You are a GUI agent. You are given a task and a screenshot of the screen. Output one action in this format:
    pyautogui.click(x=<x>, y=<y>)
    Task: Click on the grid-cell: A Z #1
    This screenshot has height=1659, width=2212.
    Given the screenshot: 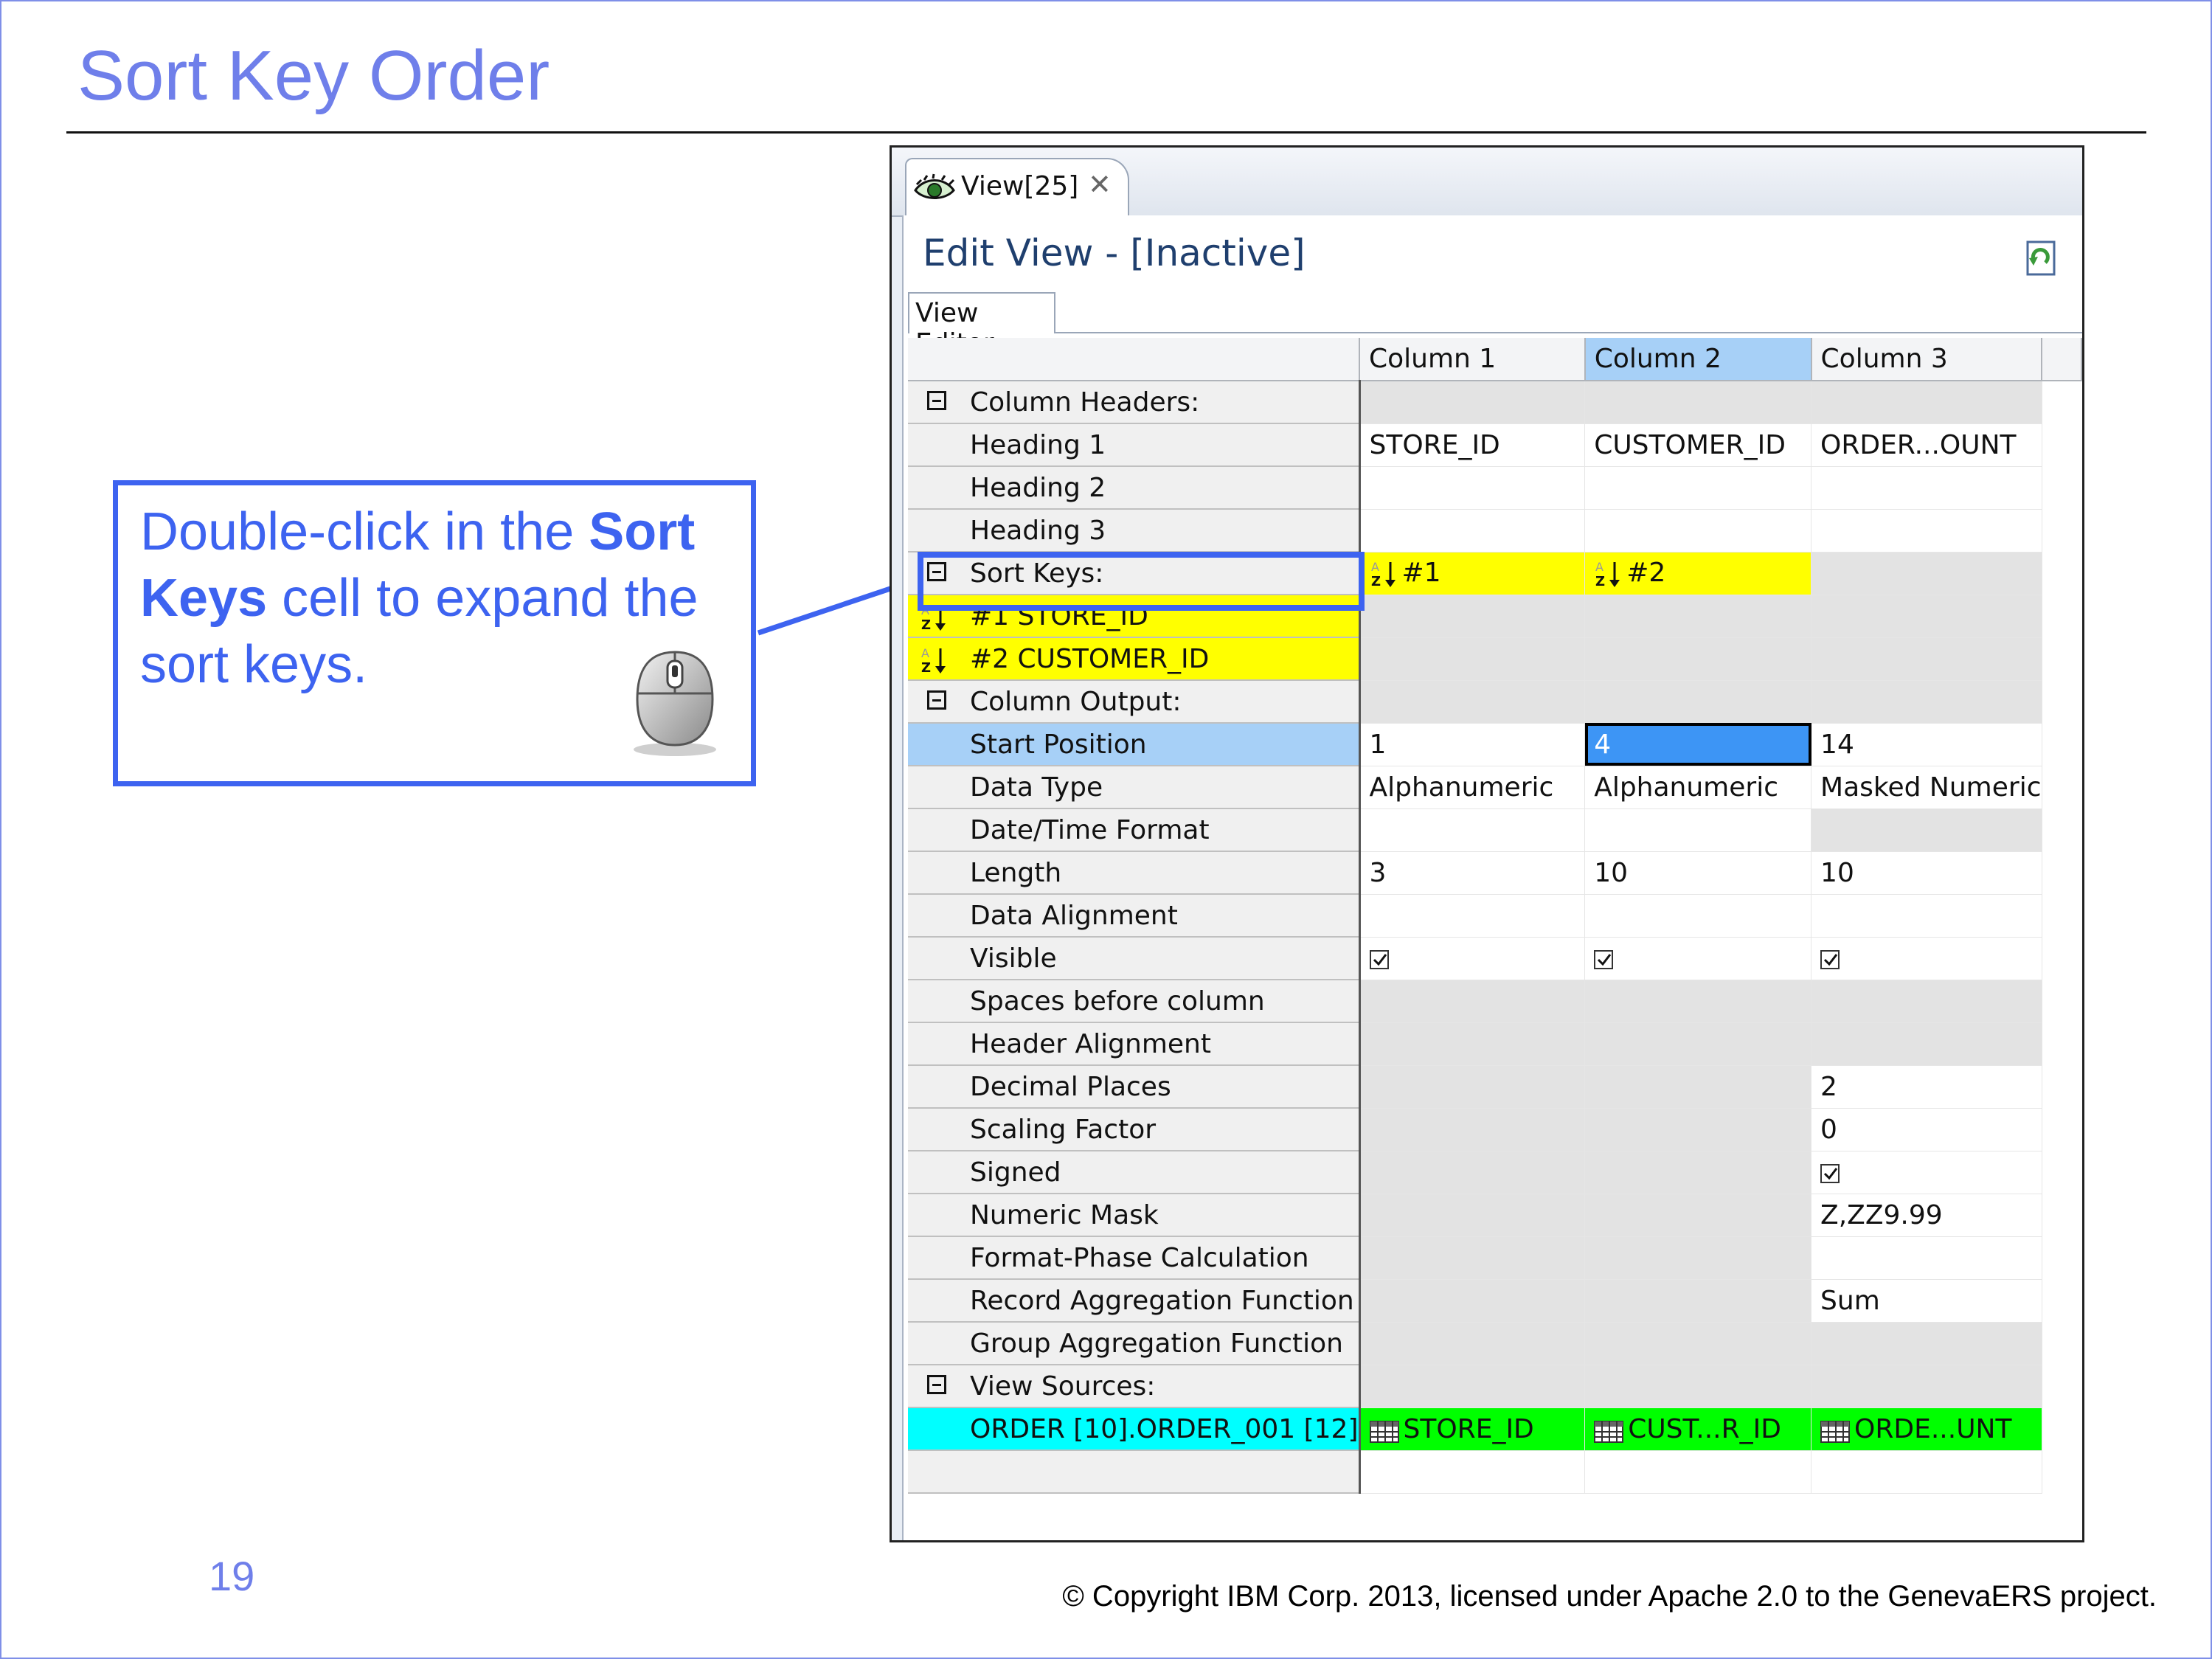 What is the action you would take?
    pyautogui.click(x=1473, y=573)
    